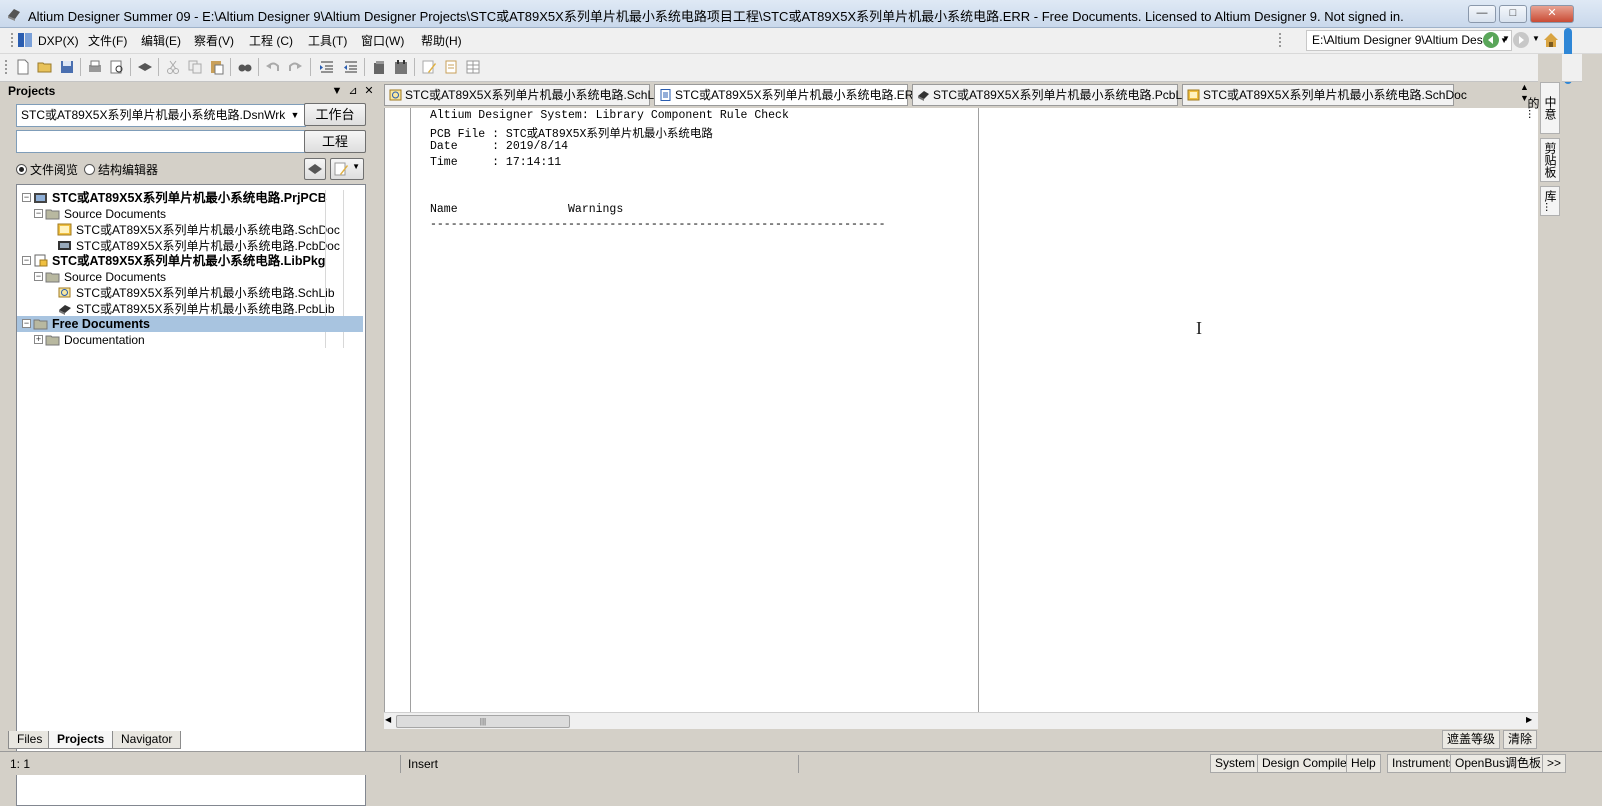  What do you see at coordinates (1491, 40) in the screenshot?
I see `back-icon` at bounding box center [1491, 40].